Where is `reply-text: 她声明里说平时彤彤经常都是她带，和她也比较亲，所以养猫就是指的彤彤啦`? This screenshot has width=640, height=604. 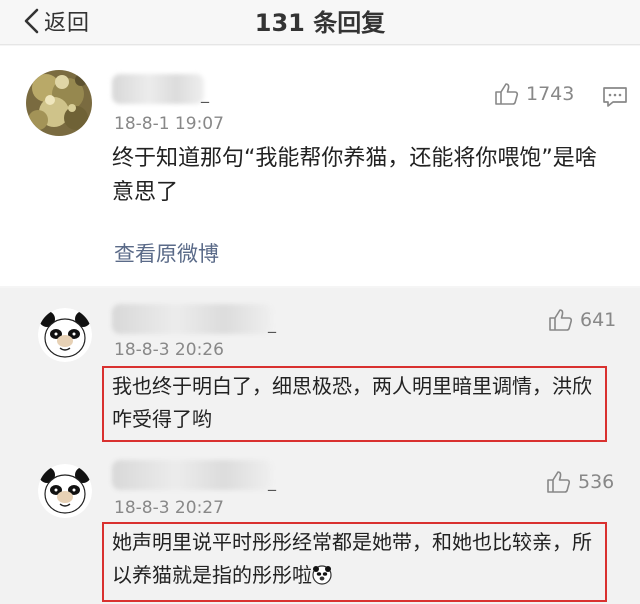
reply-text: 她声明里说平时彤彤经常都是她带，和她也比较亲，所以养猫就是指的彤彤啦 is located at coordinates (356, 559).